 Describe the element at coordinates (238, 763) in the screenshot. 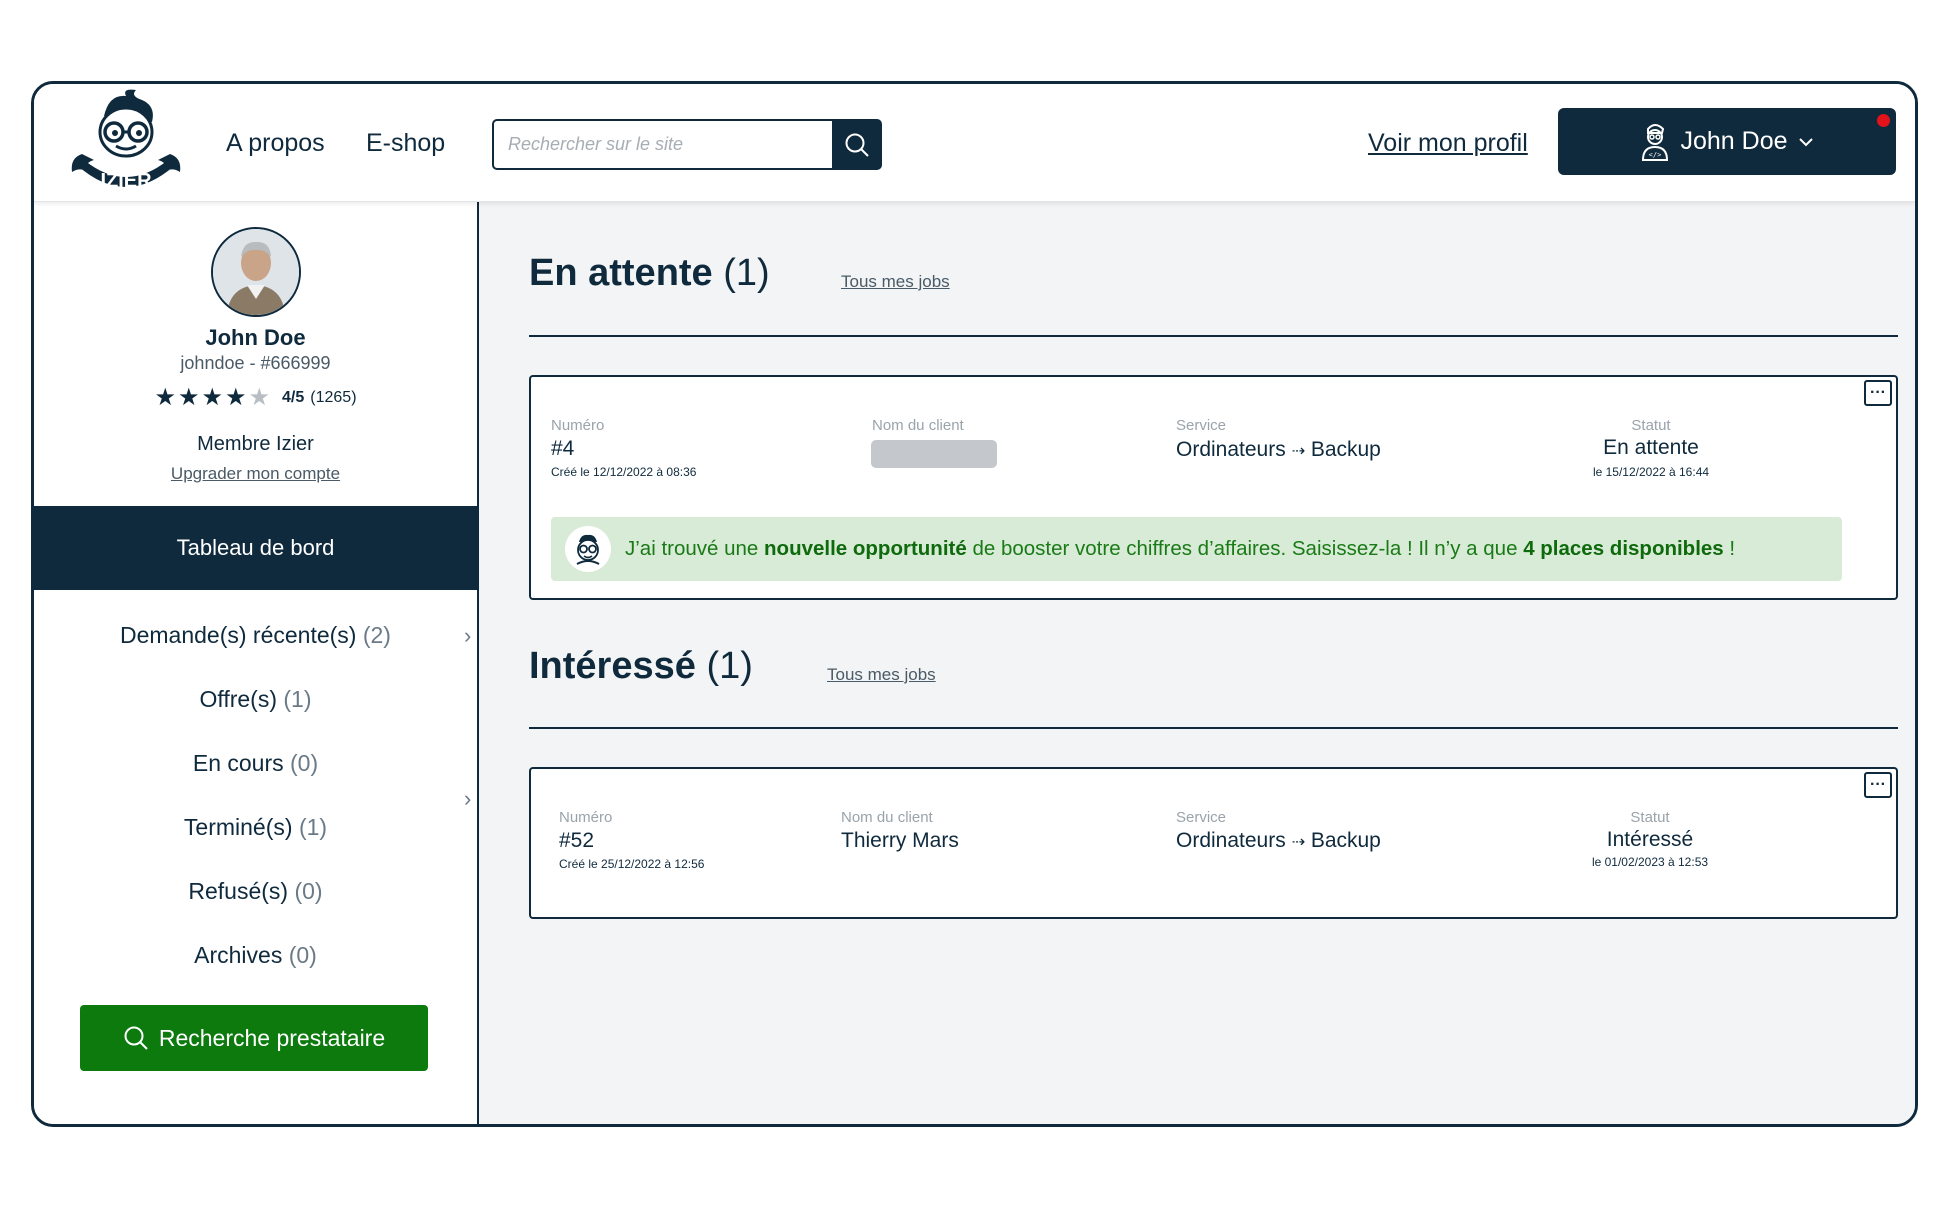

I see `sidebar-item-label: En cours` at that location.